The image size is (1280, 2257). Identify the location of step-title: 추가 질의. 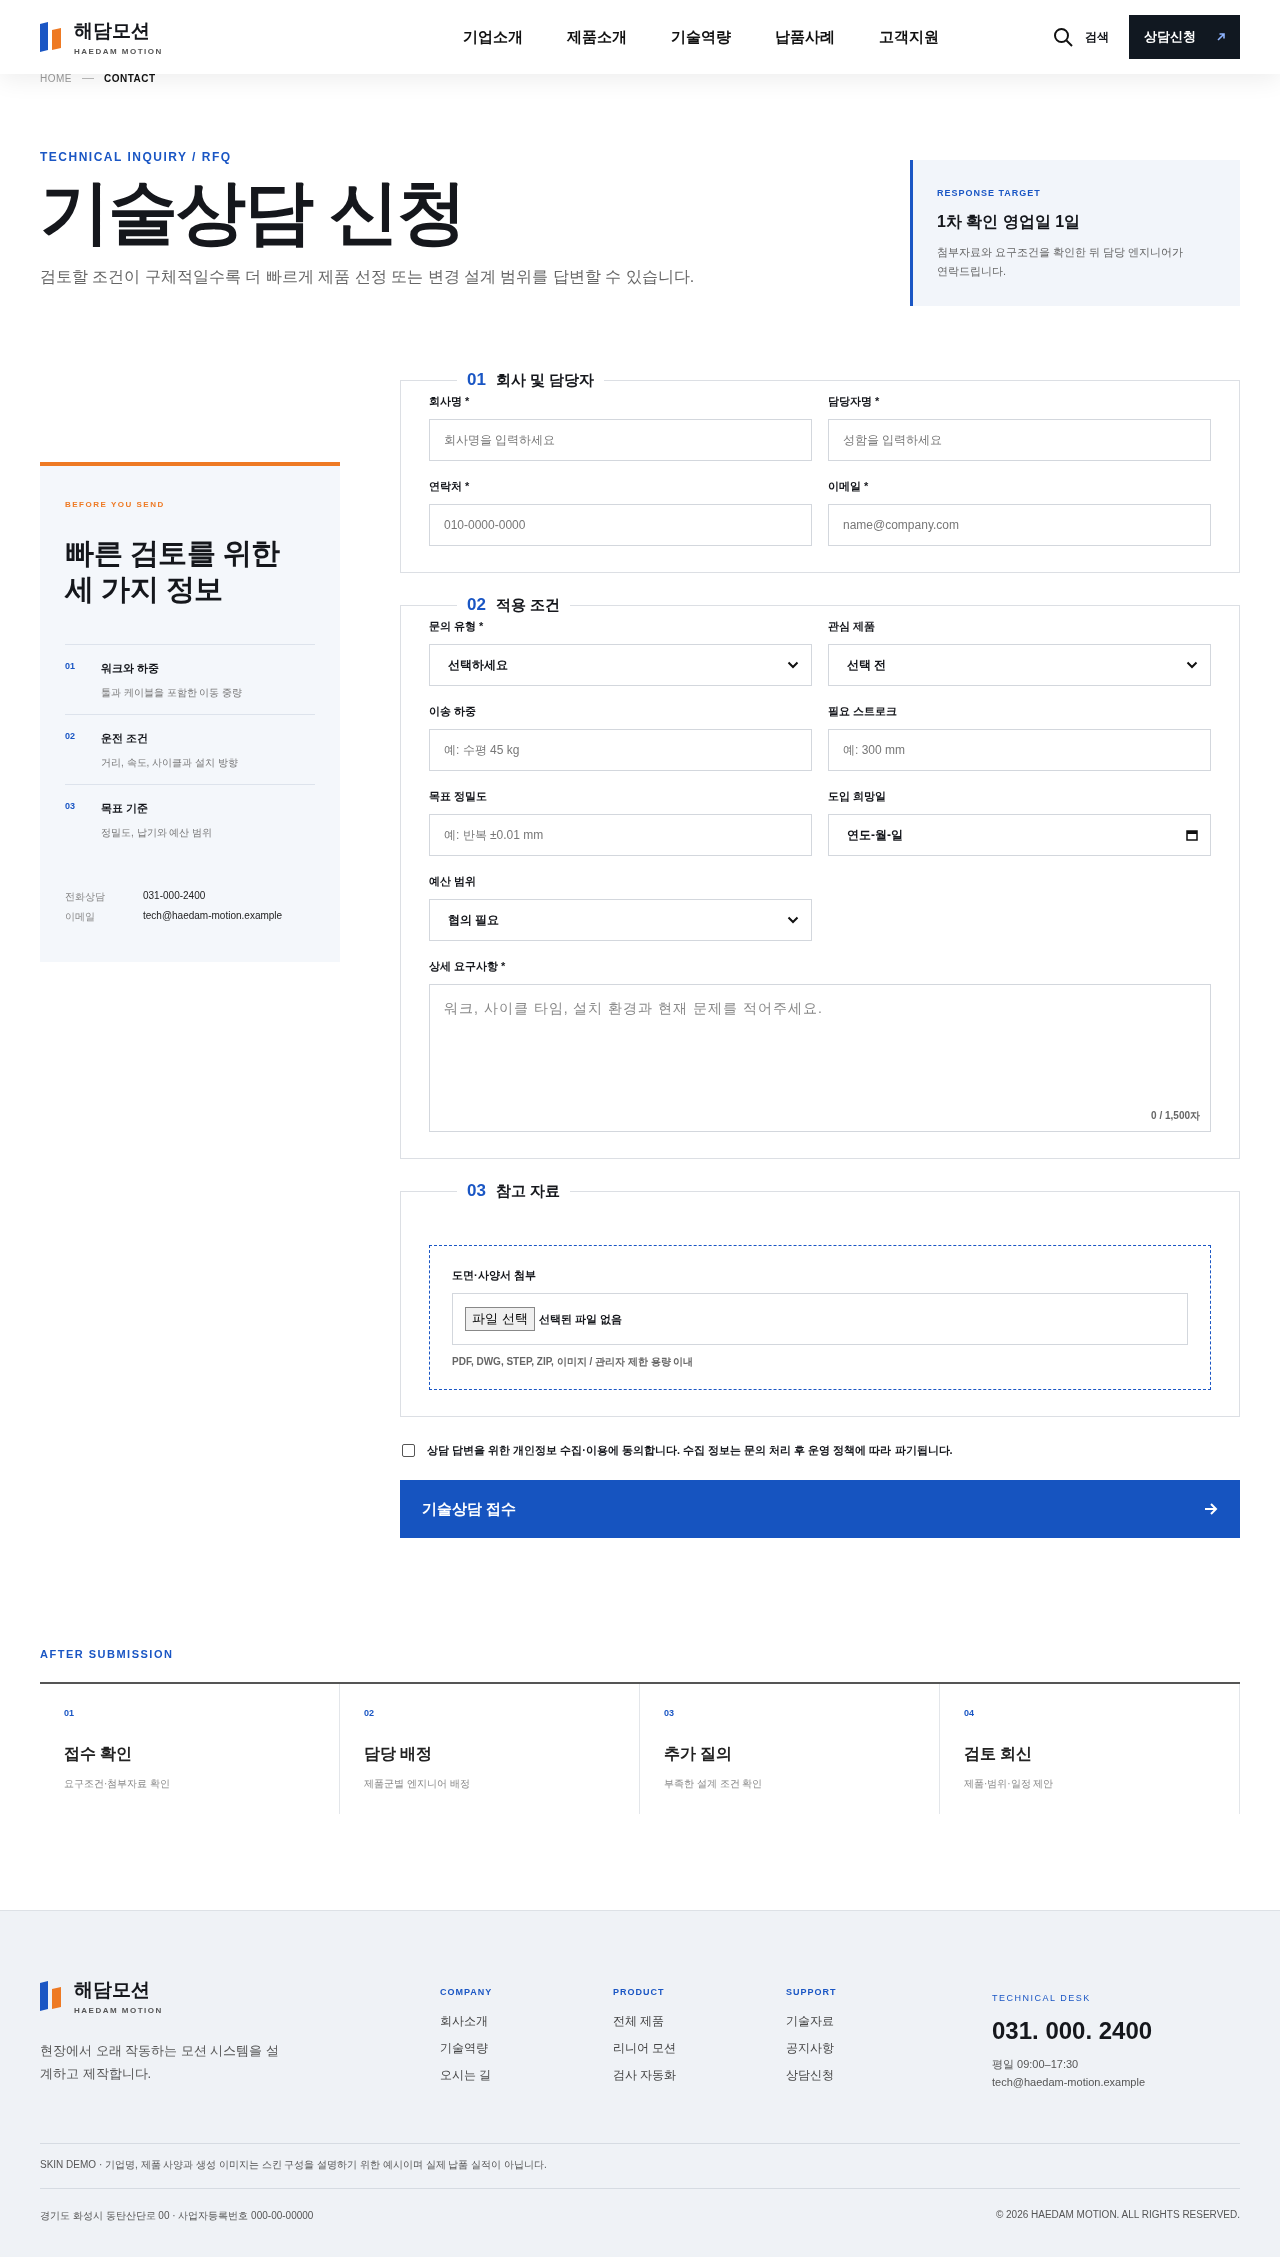
(699, 1754).